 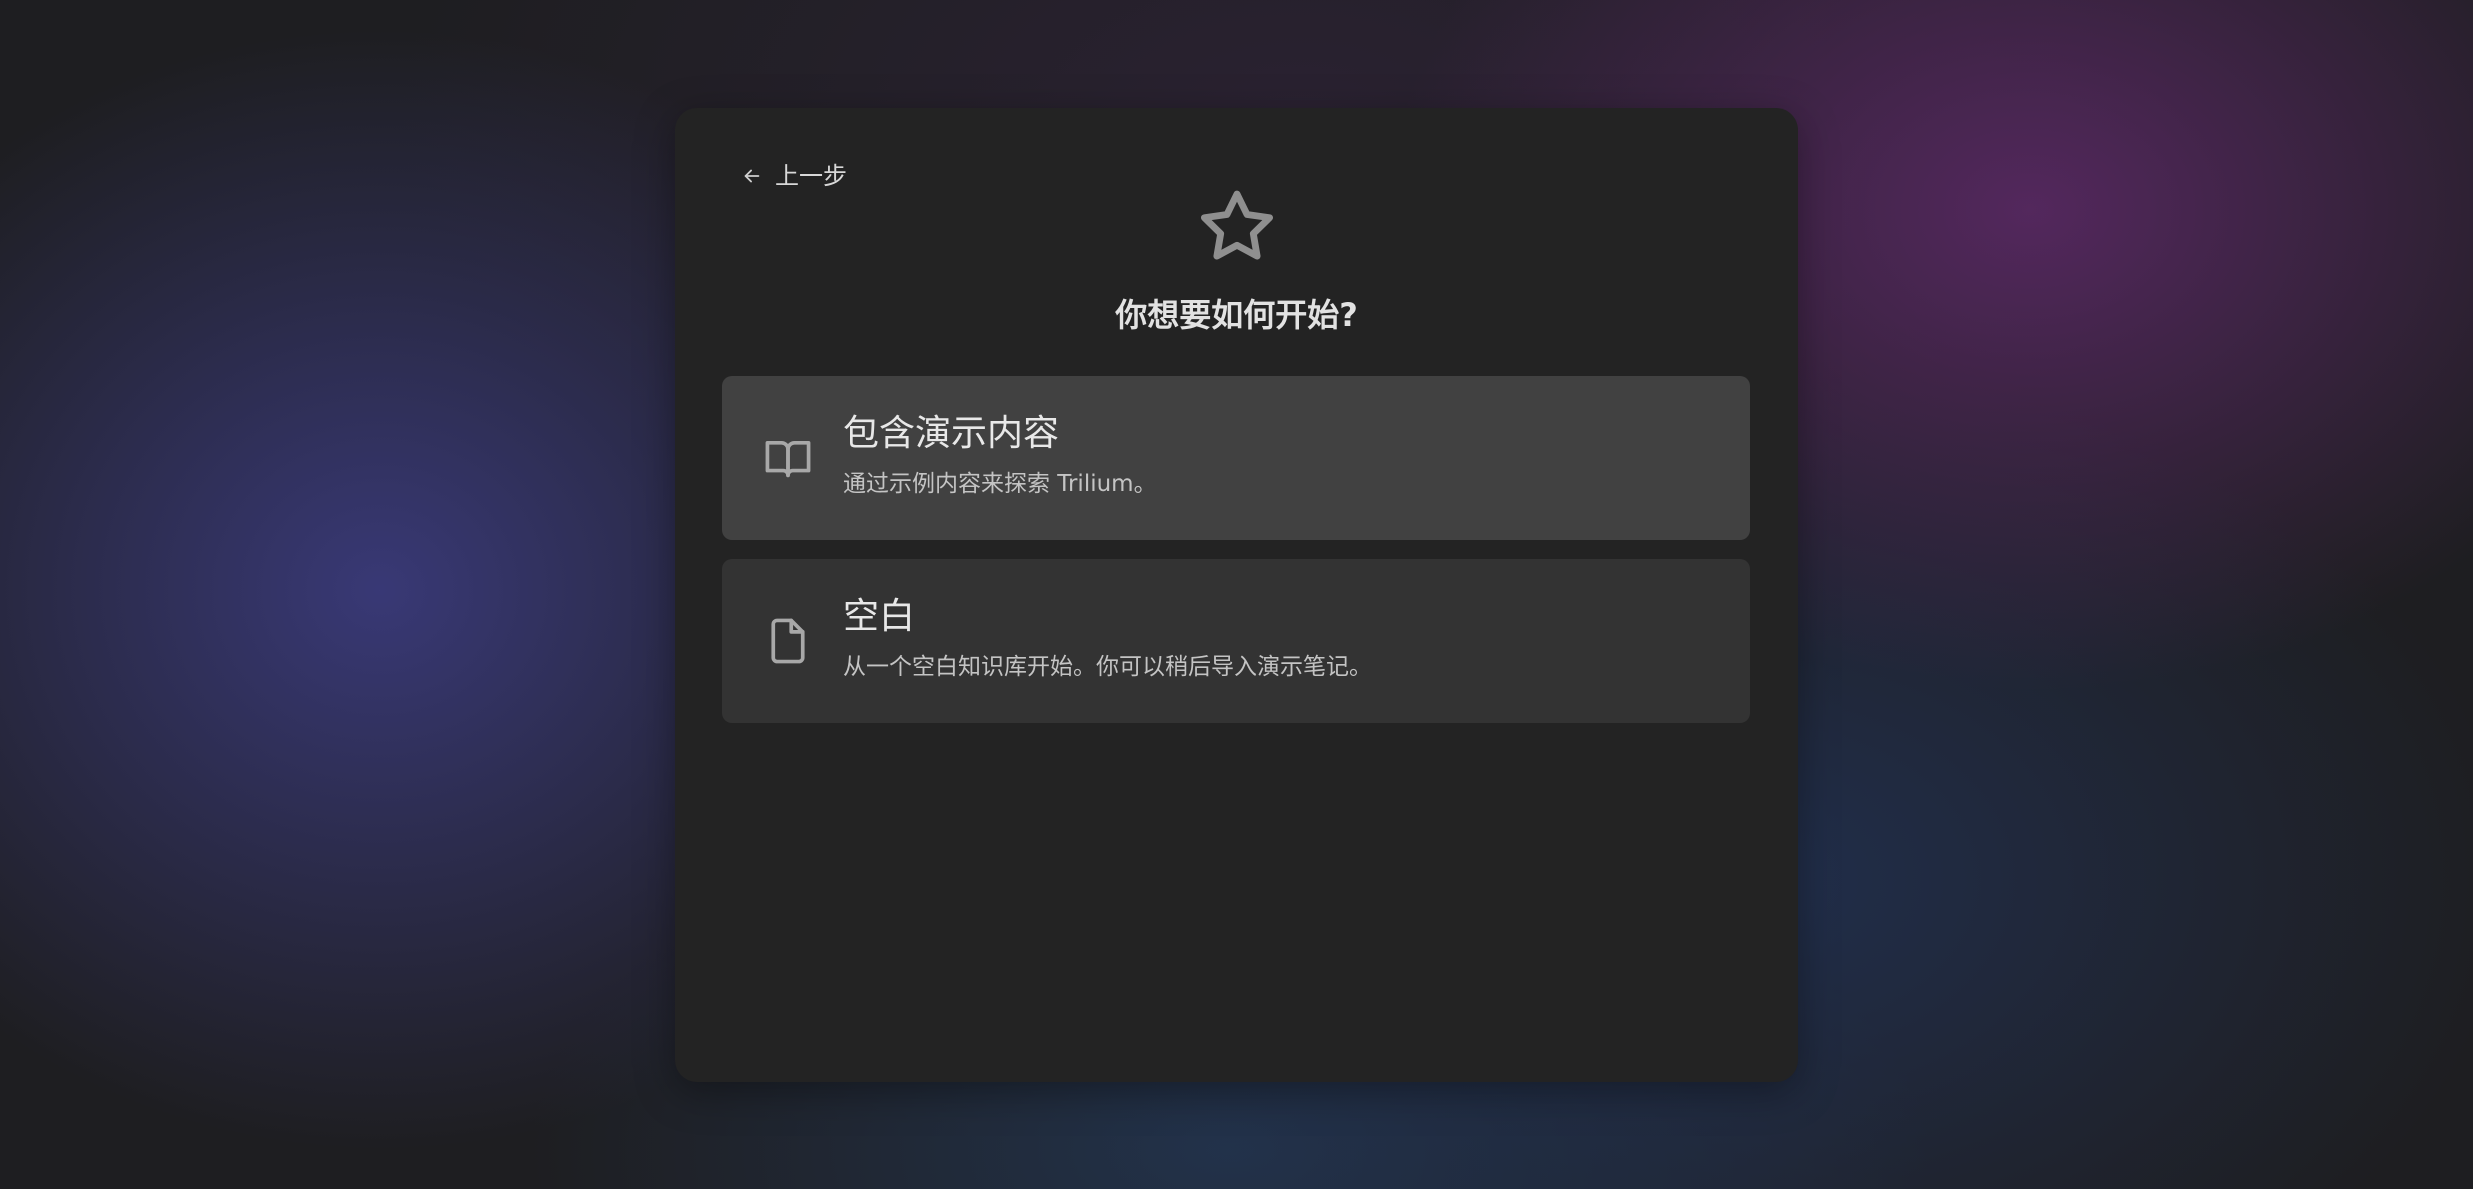 What do you see at coordinates (1000, 484) in the screenshot?
I see `option-description: 通过示例内容来探索 Trilium。` at bounding box center [1000, 484].